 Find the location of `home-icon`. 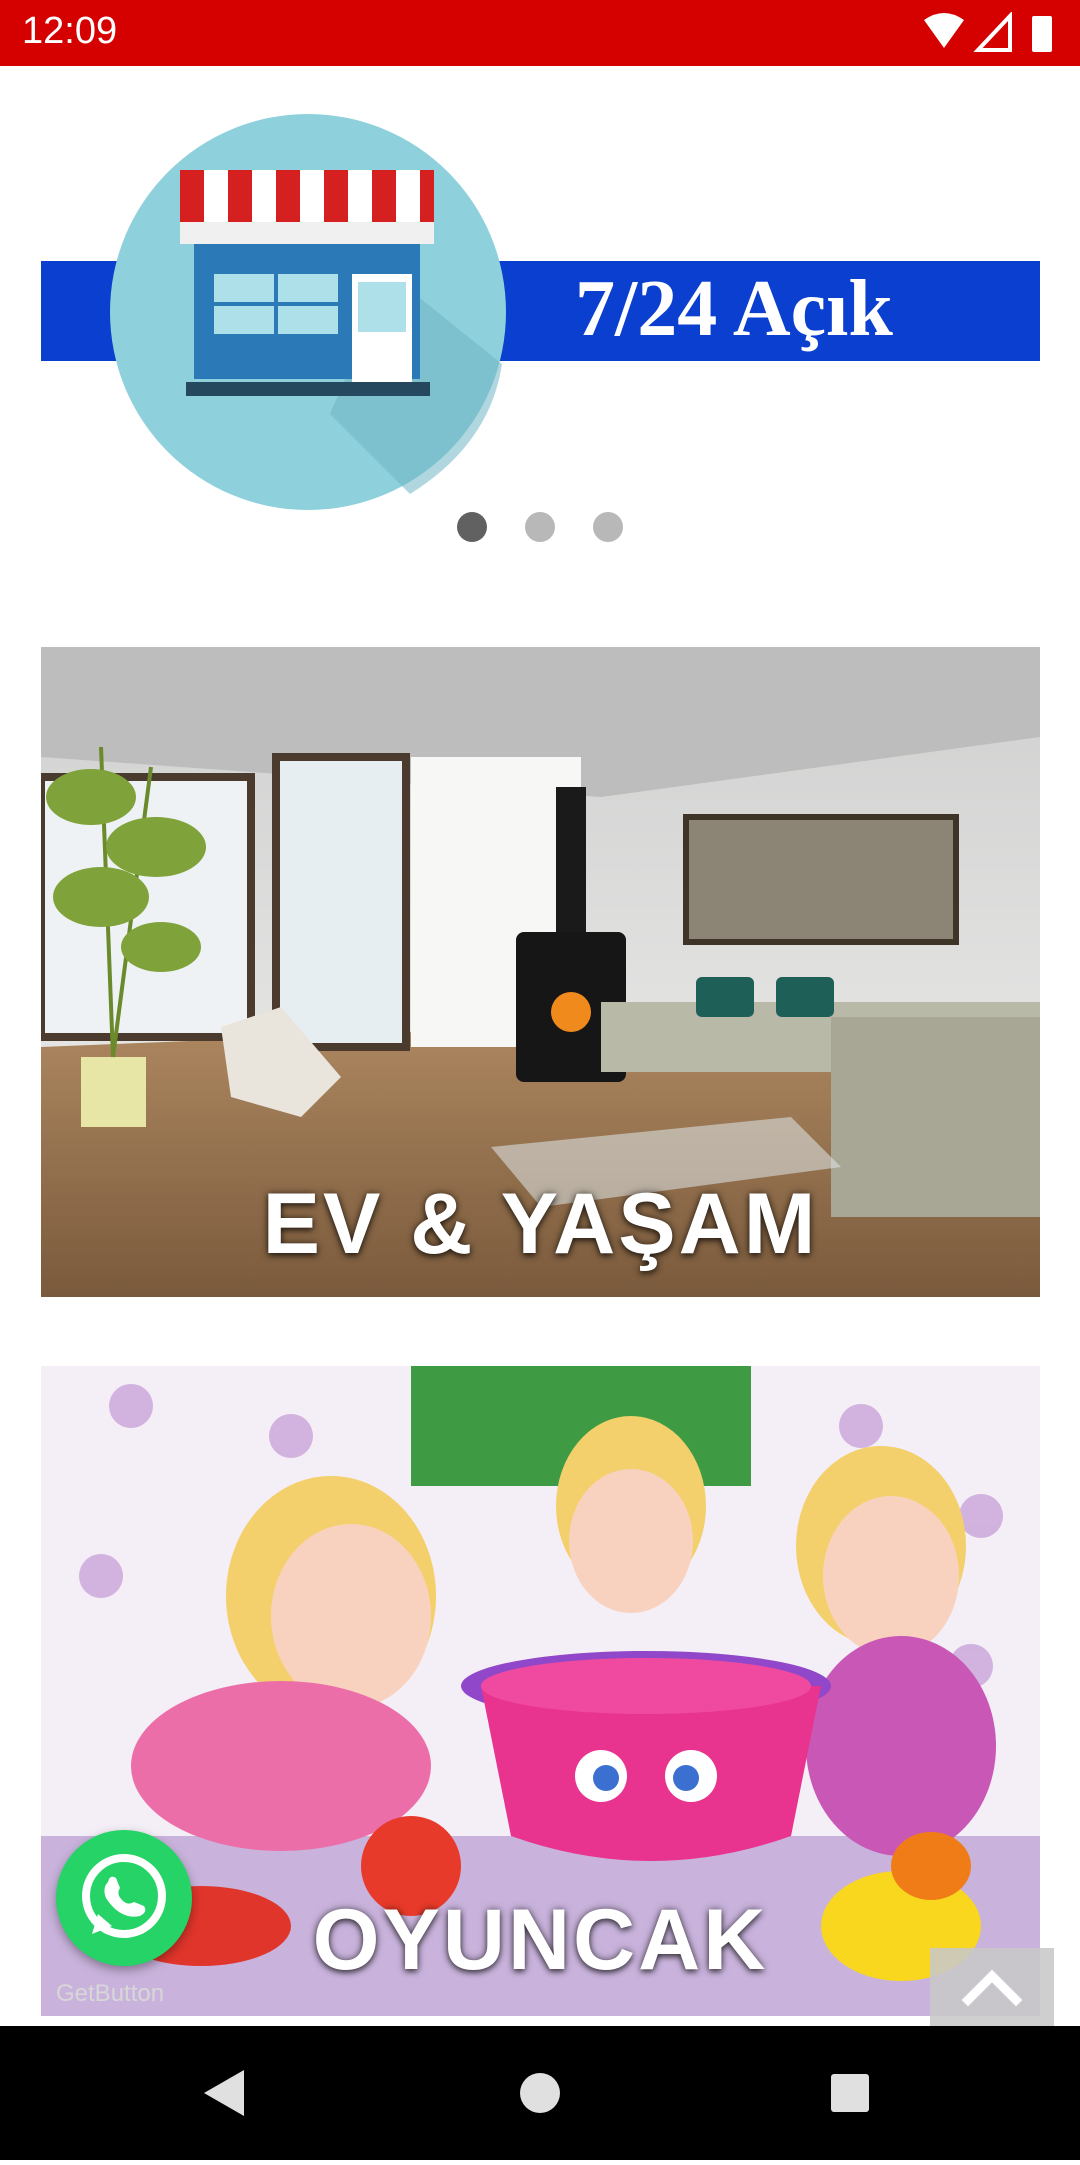

home-icon is located at coordinates (540, 2093).